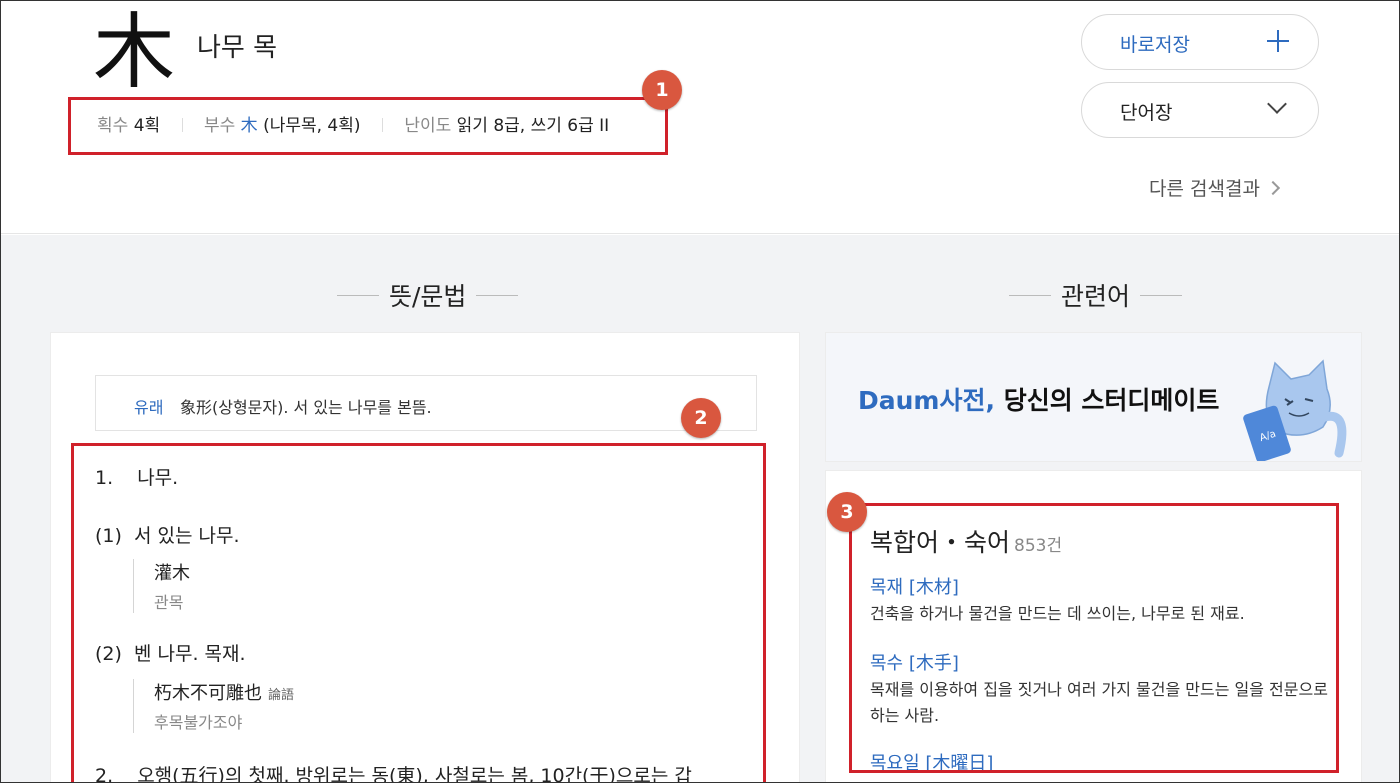 Image resolution: width=1400 pixels, height=783 pixels. I want to click on vocab-dropdown-button: 단어장, so click(1200, 110).